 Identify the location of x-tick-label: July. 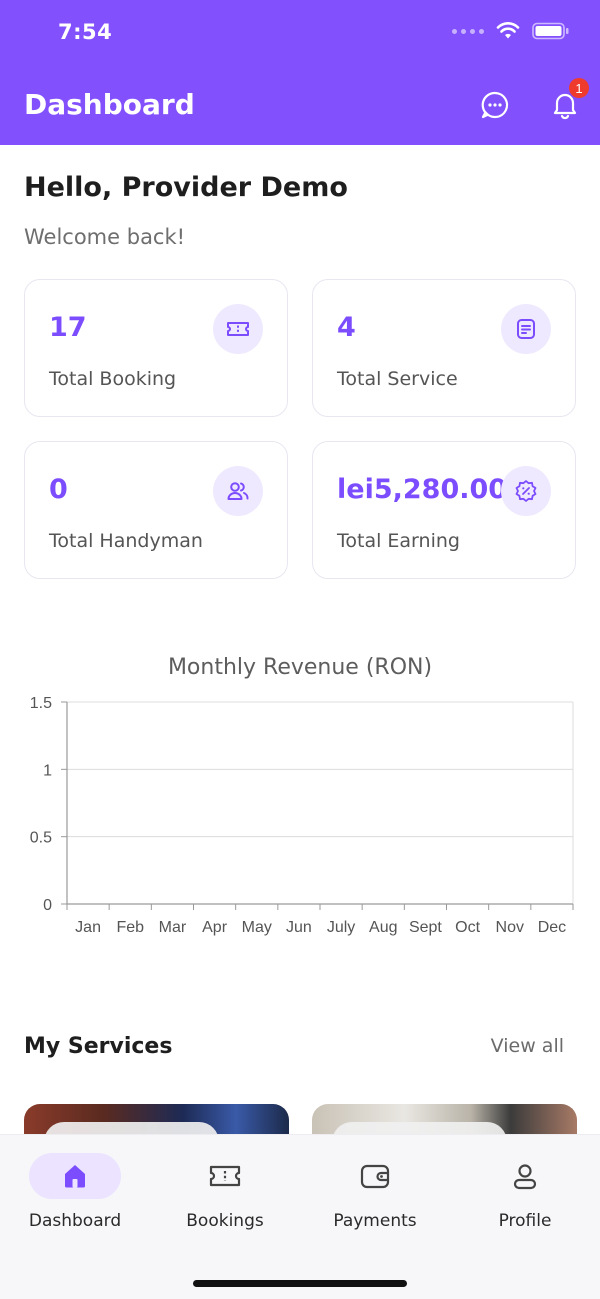
(341, 927).